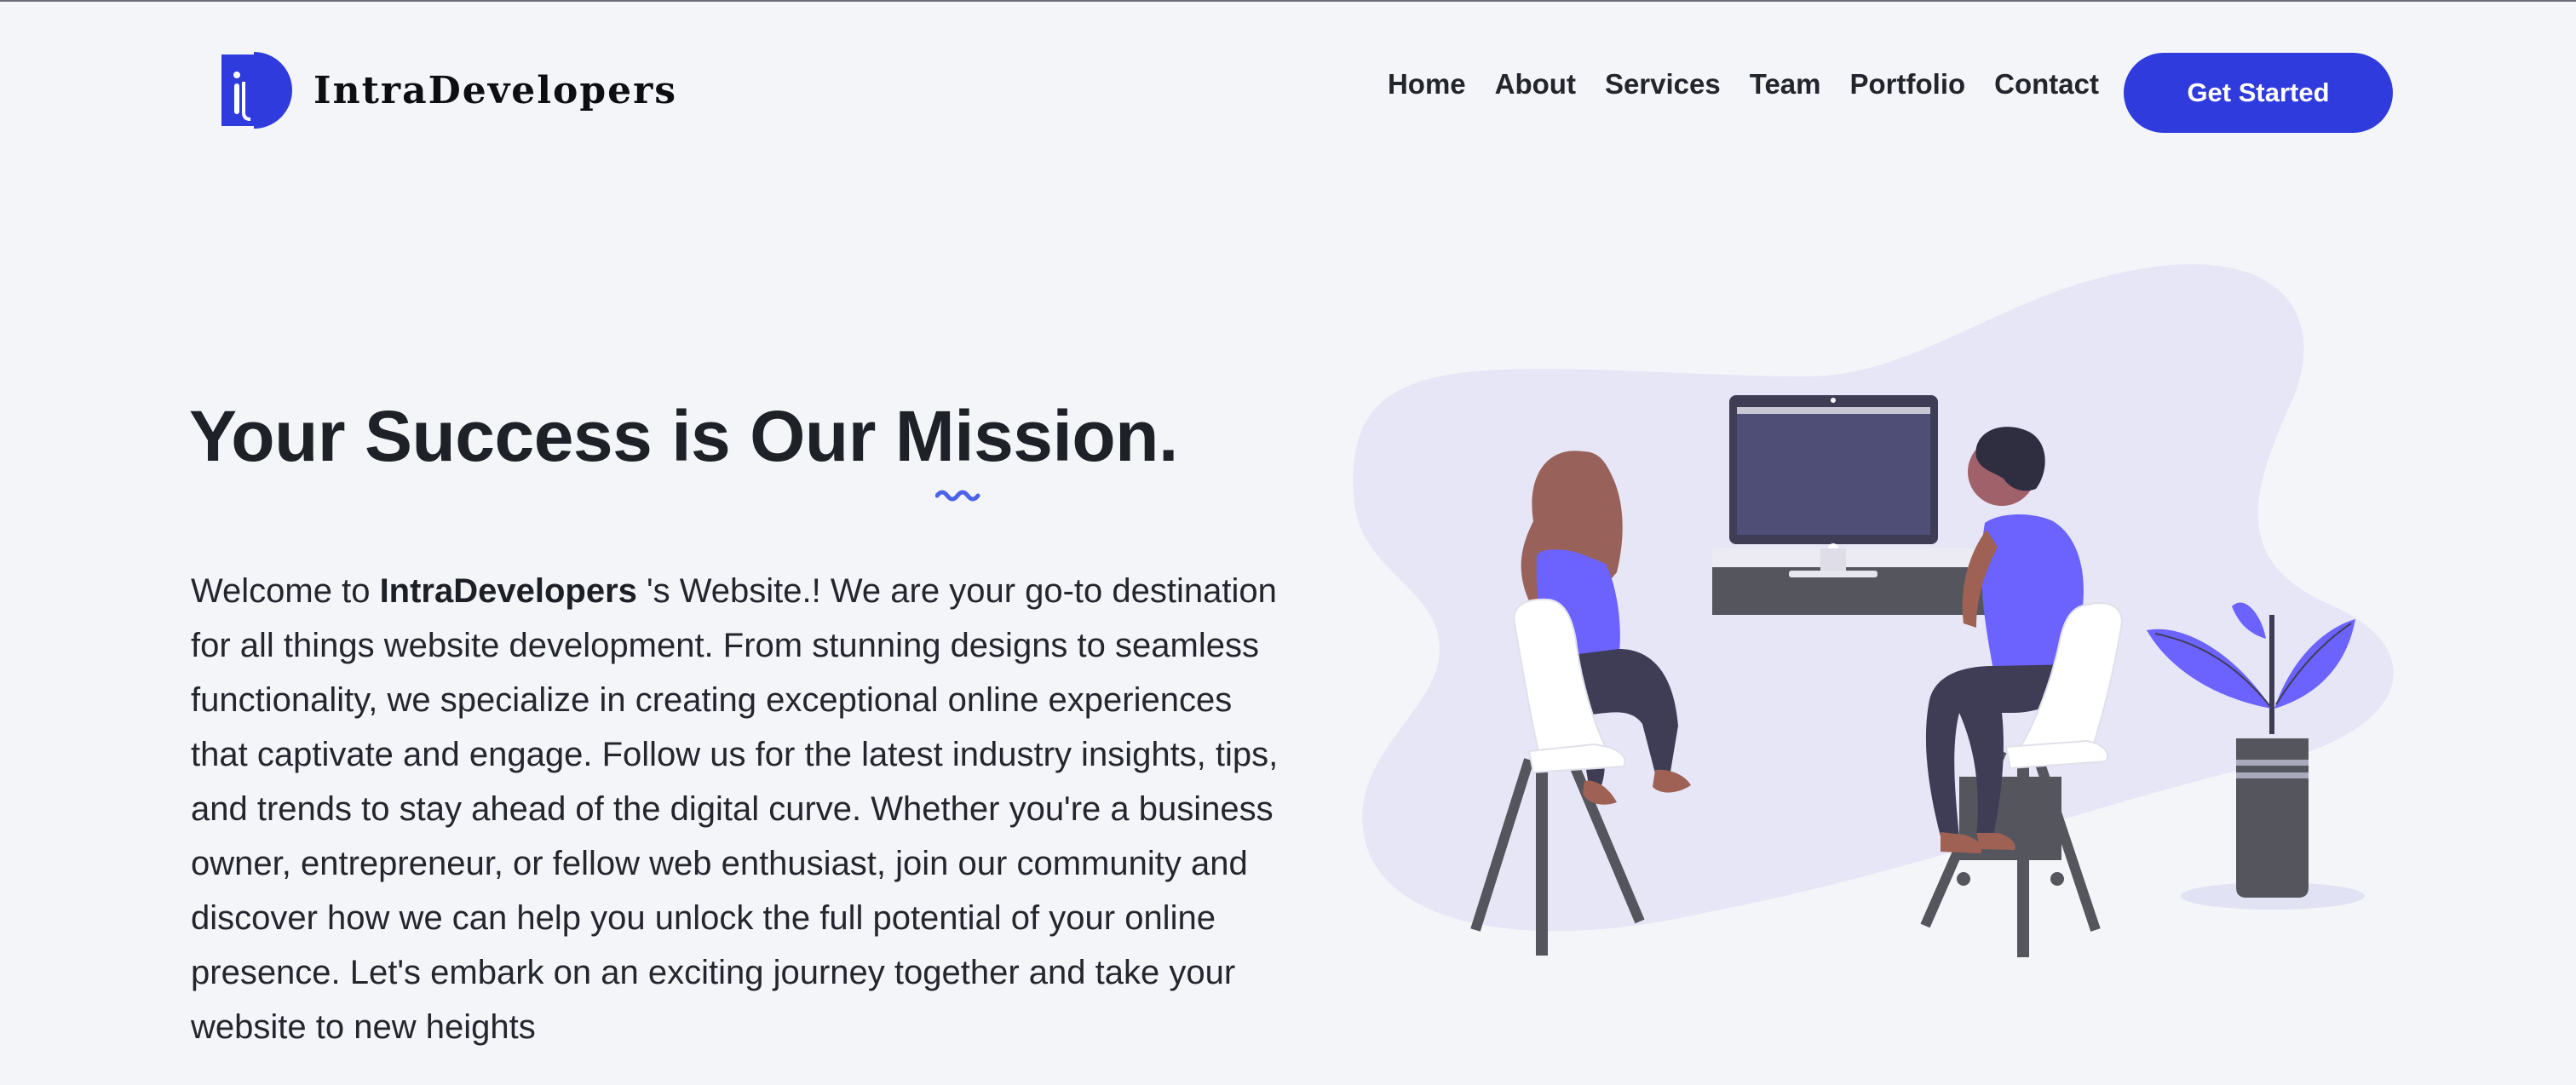 This screenshot has width=2576, height=1085. What do you see at coordinates (1663, 84) in the screenshot?
I see `nav-services: Services` at bounding box center [1663, 84].